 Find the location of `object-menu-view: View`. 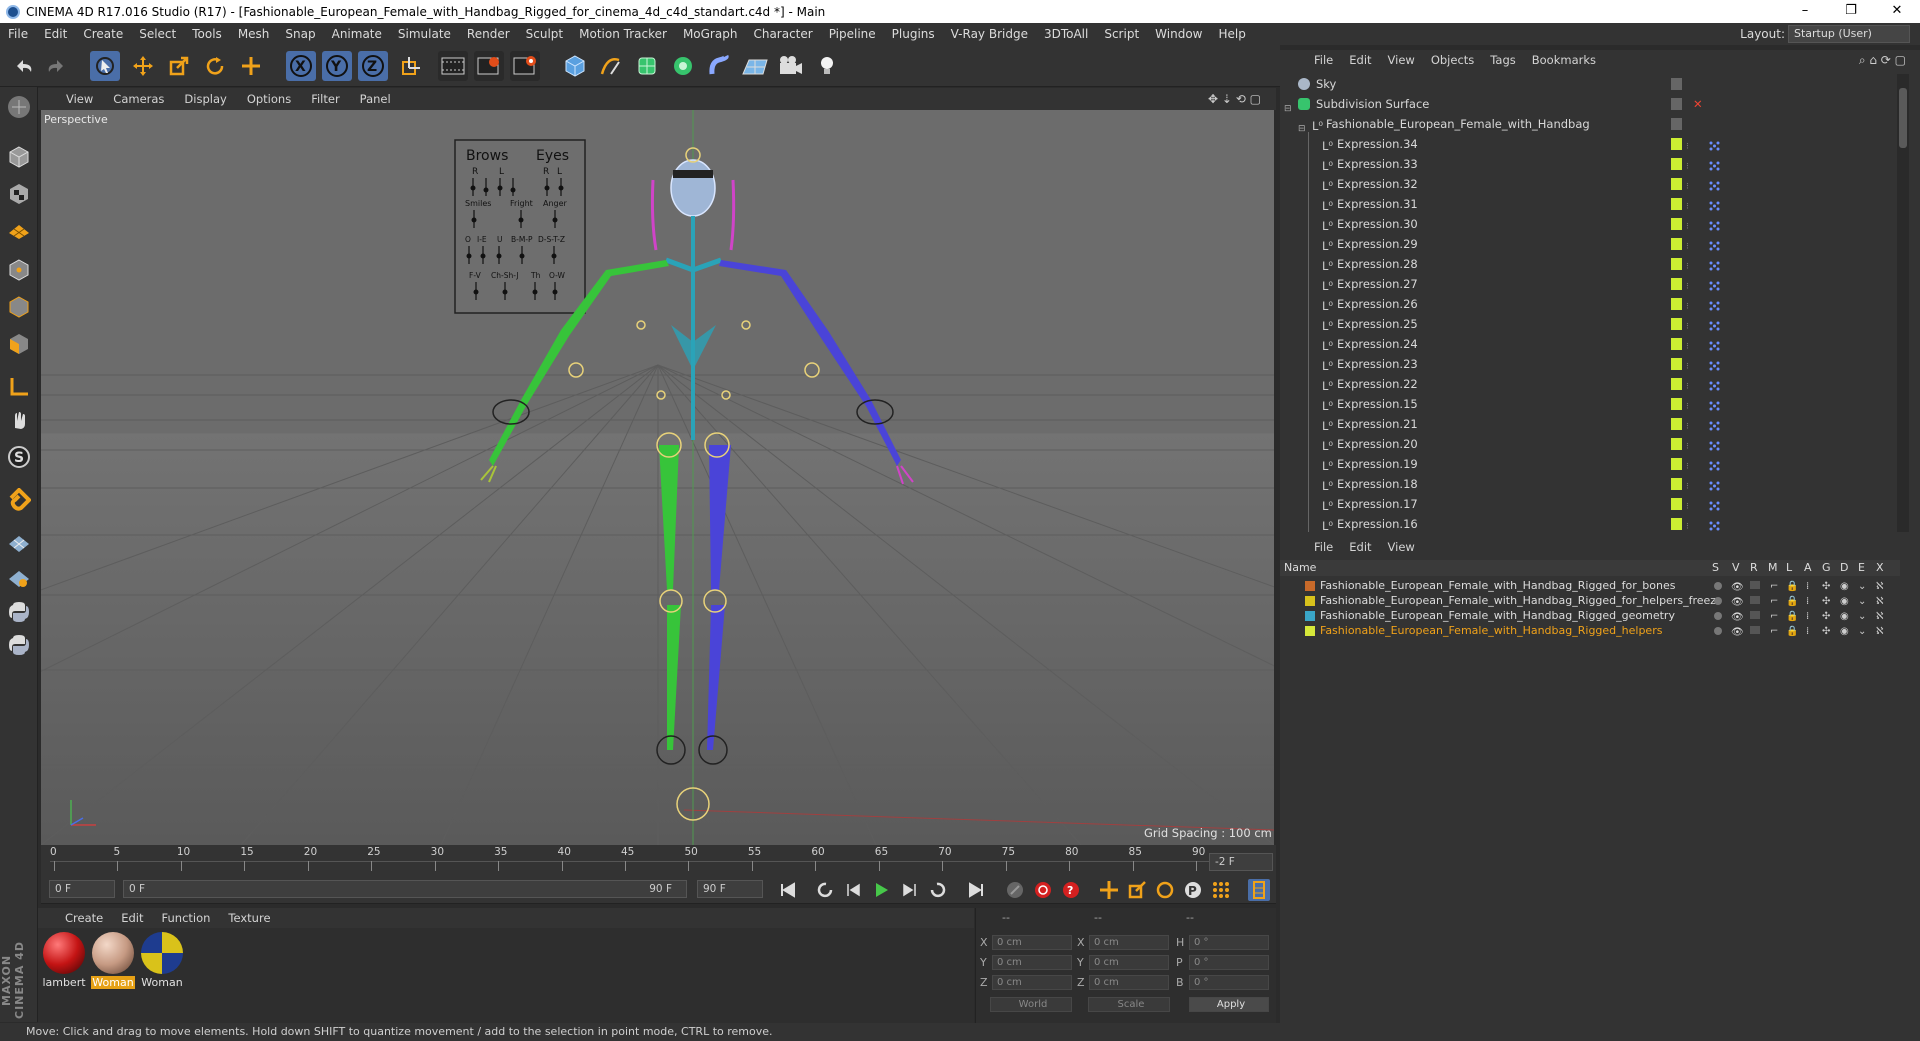

object-menu-view: View is located at coordinates (1401, 60).